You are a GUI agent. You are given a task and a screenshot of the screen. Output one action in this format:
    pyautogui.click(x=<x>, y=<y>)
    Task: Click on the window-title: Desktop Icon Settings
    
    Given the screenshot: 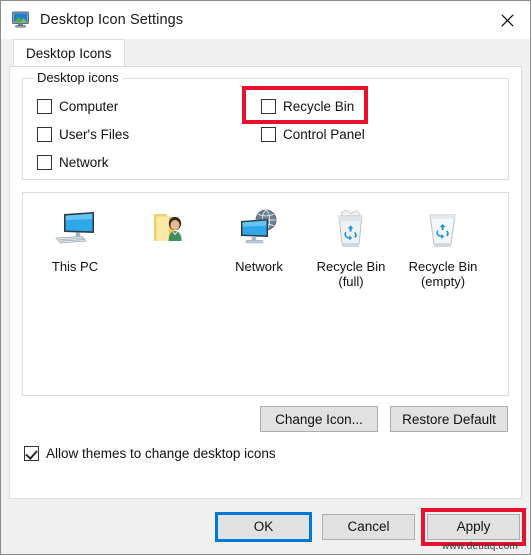 What is the action you would take?
    pyautogui.click(x=112, y=20)
    